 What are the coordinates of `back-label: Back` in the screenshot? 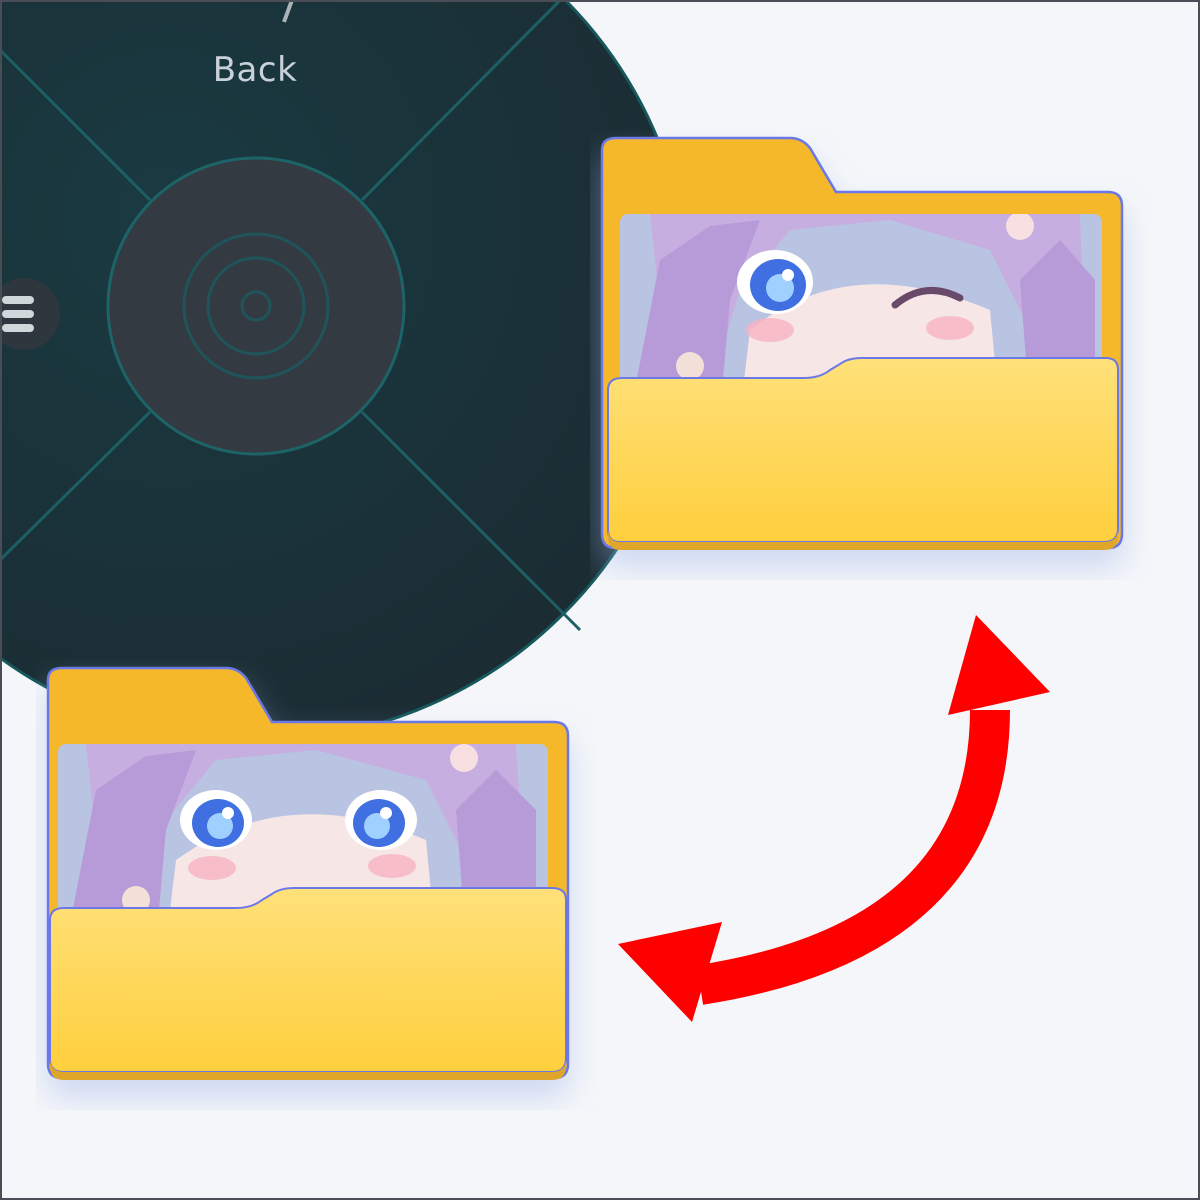 It's located at (255, 70).